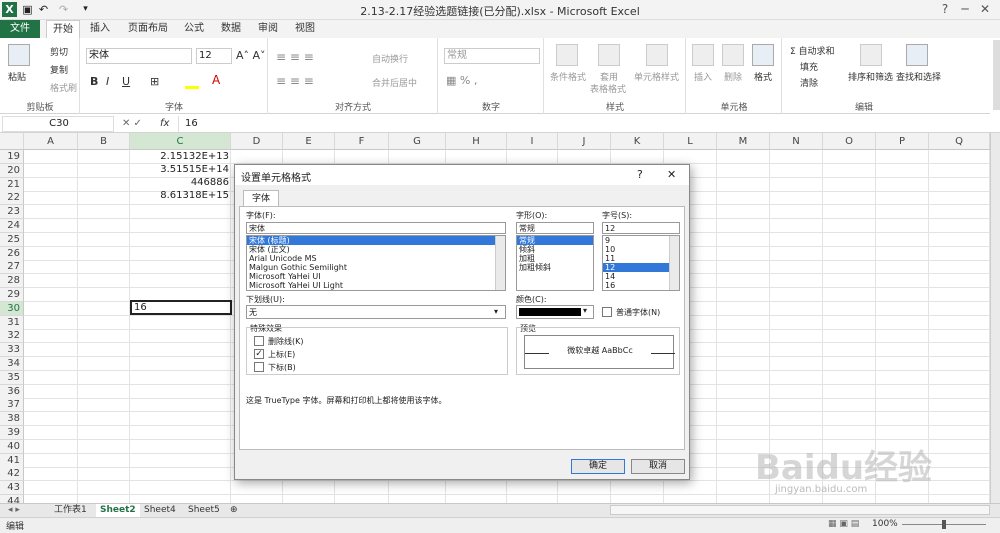  What do you see at coordinates (259, 354) in the screenshot?
I see `superscript-checkbox: ✓` at bounding box center [259, 354].